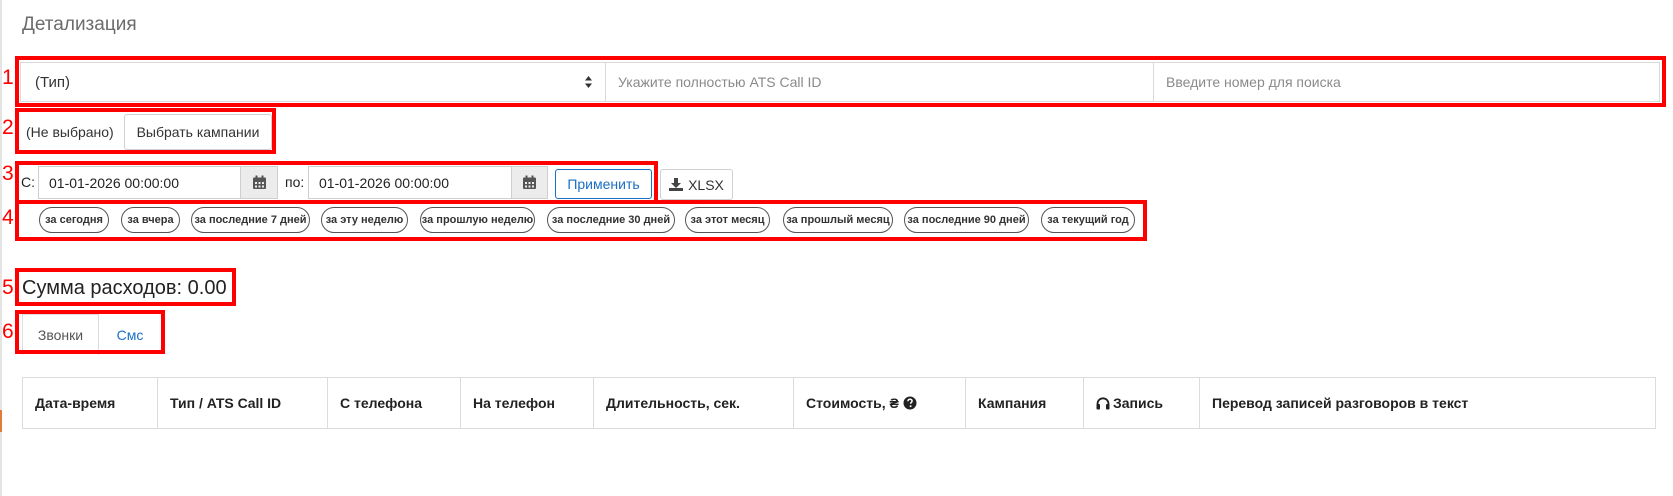 This screenshot has width=1673, height=496. What do you see at coordinates (8, 77) in the screenshot?
I see `annotation-number: 1` at bounding box center [8, 77].